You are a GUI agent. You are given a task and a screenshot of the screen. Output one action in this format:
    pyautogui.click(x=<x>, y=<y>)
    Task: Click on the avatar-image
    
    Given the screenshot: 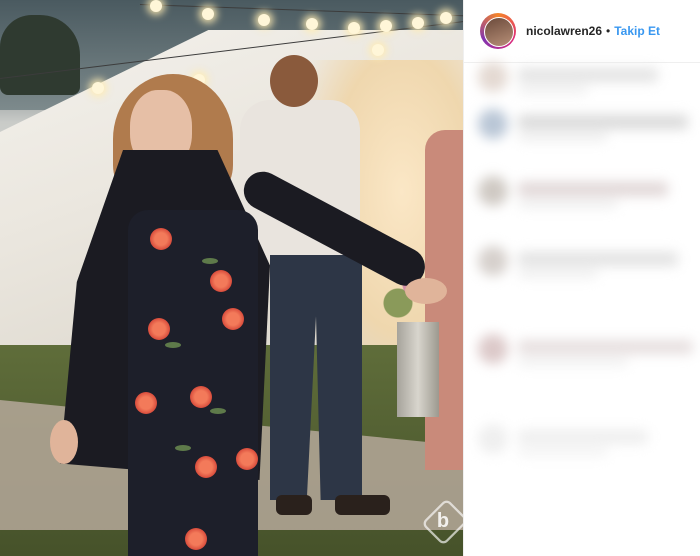 What is the action you would take?
    pyautogui.click(x=499, y=32)
    